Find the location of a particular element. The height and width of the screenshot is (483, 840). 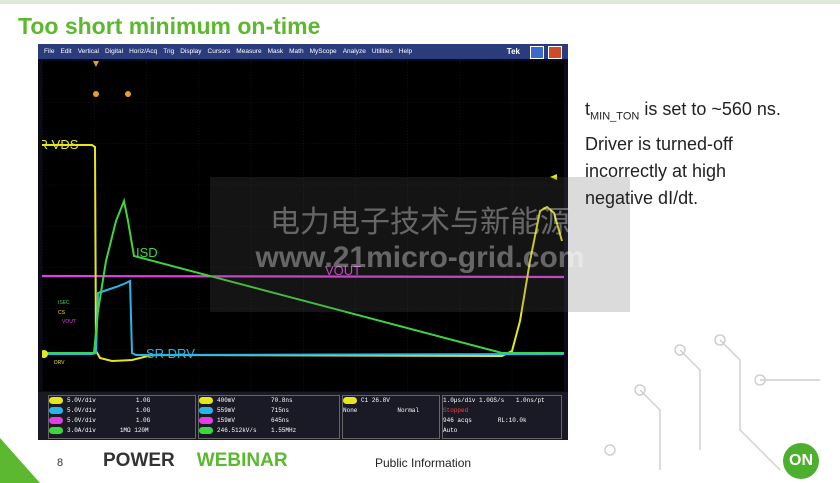

label-vout-small: VOUT is located at coordinates (69, 322).